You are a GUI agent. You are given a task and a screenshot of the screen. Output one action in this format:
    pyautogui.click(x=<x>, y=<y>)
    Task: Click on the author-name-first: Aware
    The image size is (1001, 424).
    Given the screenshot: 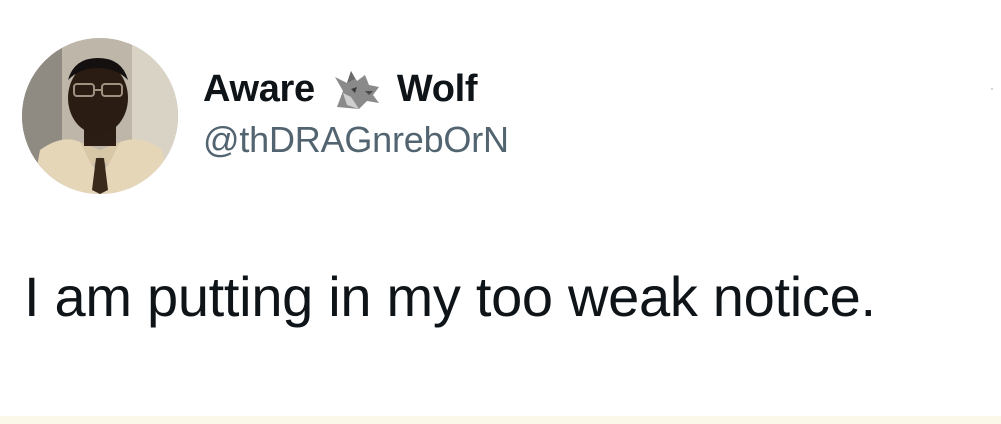 What is the action you would take?
    pyautogui.click(x=259, y=89)
    